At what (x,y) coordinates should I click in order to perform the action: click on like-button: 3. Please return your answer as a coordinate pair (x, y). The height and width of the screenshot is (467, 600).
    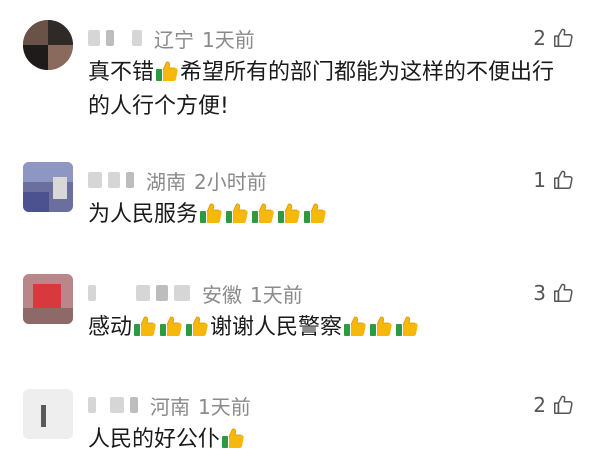
    Looking at the image, I should click on (553, 293).